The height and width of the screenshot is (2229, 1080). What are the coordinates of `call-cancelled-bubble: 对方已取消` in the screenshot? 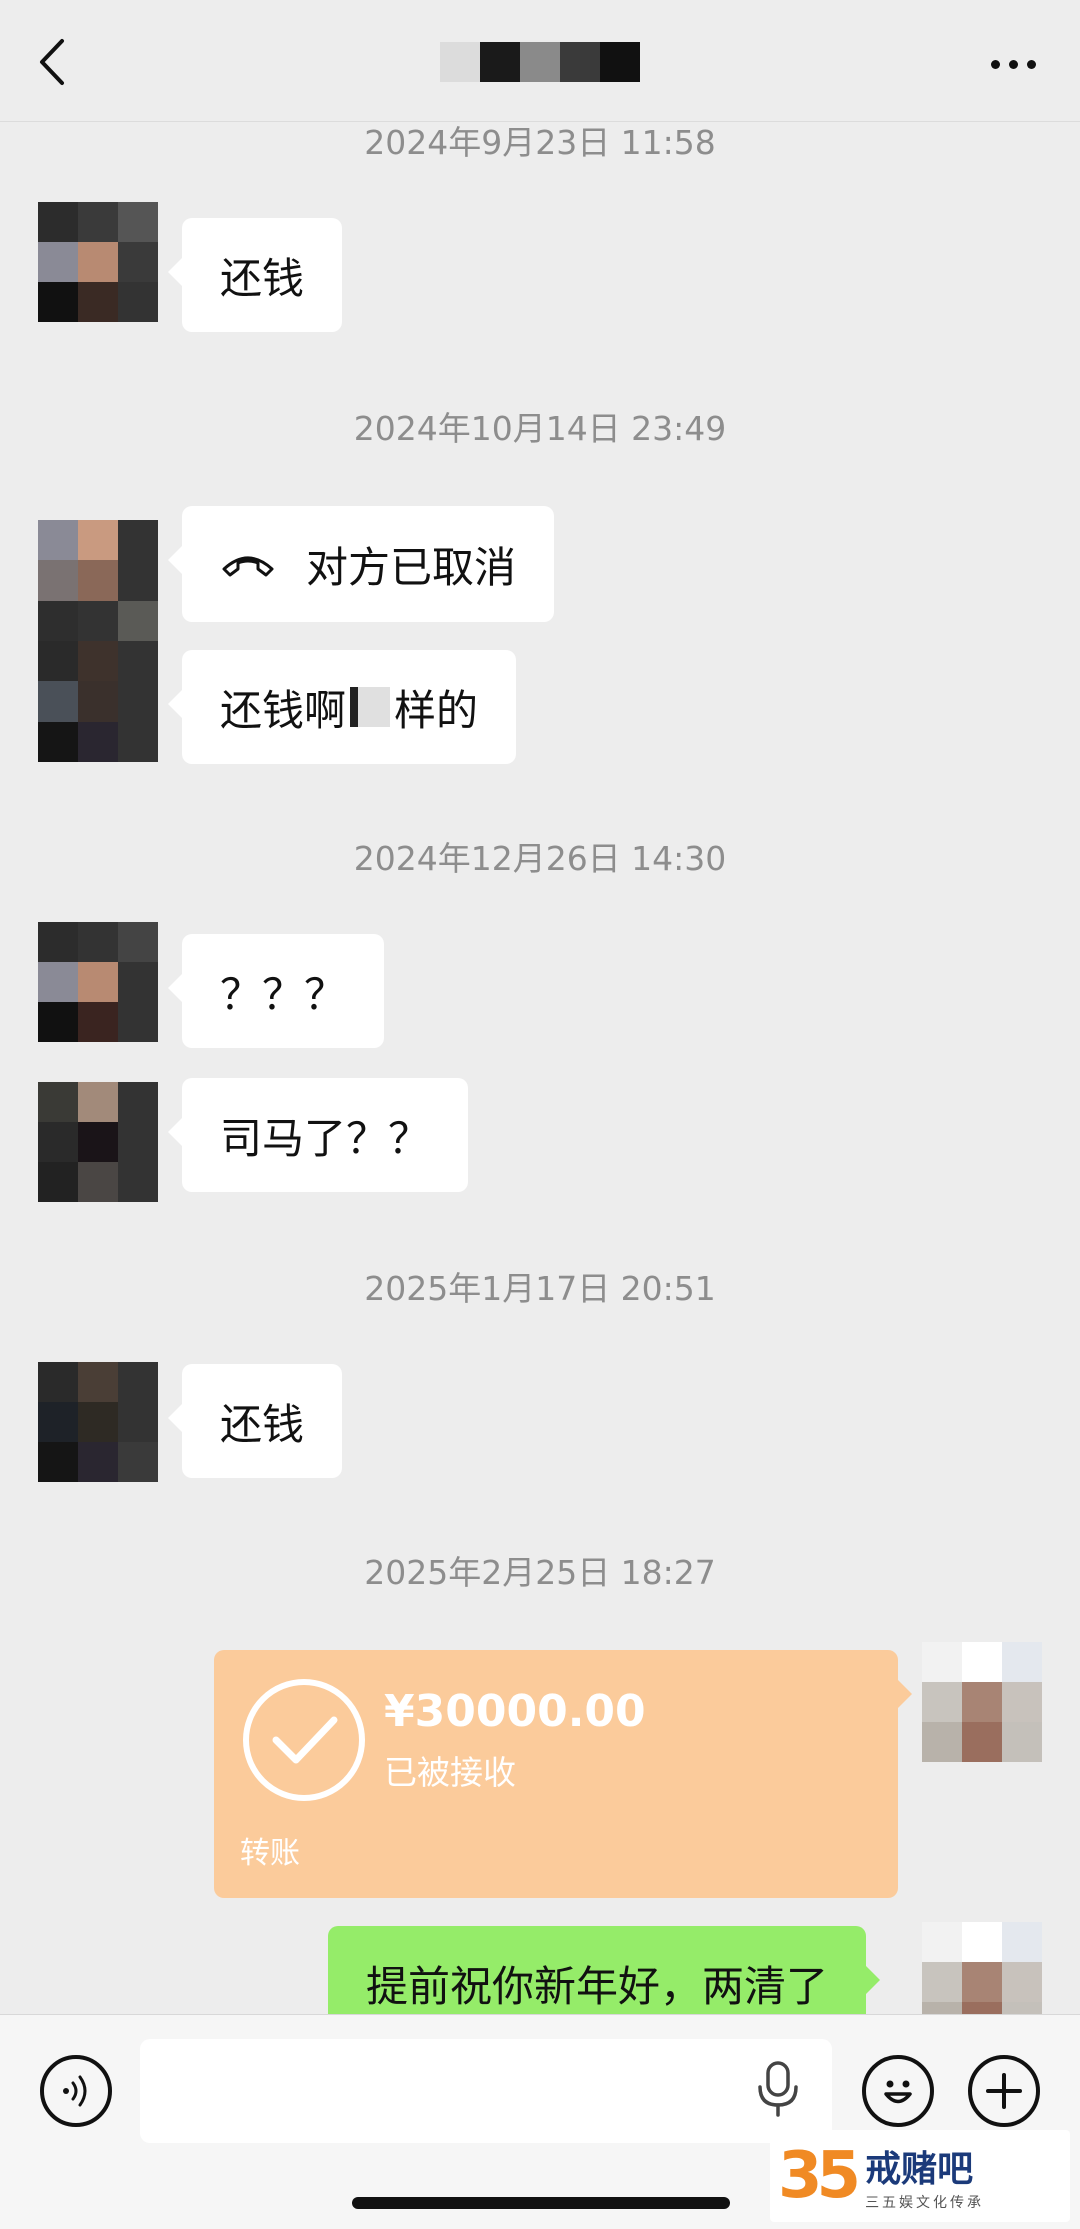 It's located at (361, 564).